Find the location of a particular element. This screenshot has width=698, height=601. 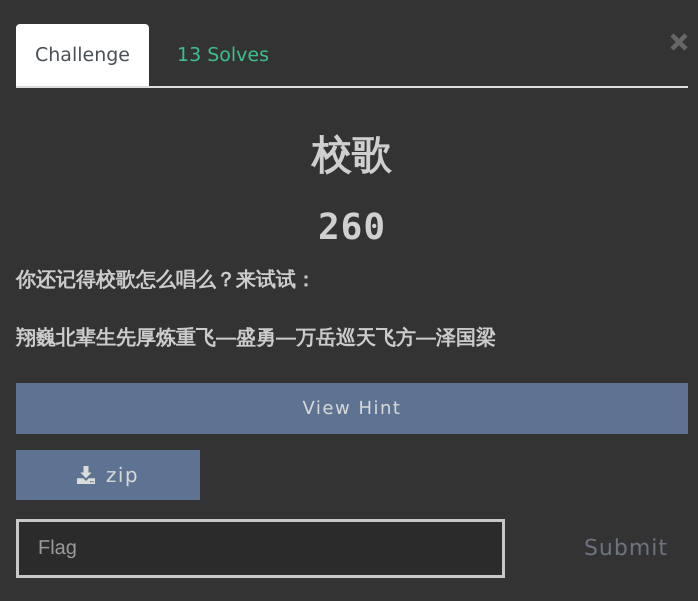

download-icon is located at coordinates (85, 475).